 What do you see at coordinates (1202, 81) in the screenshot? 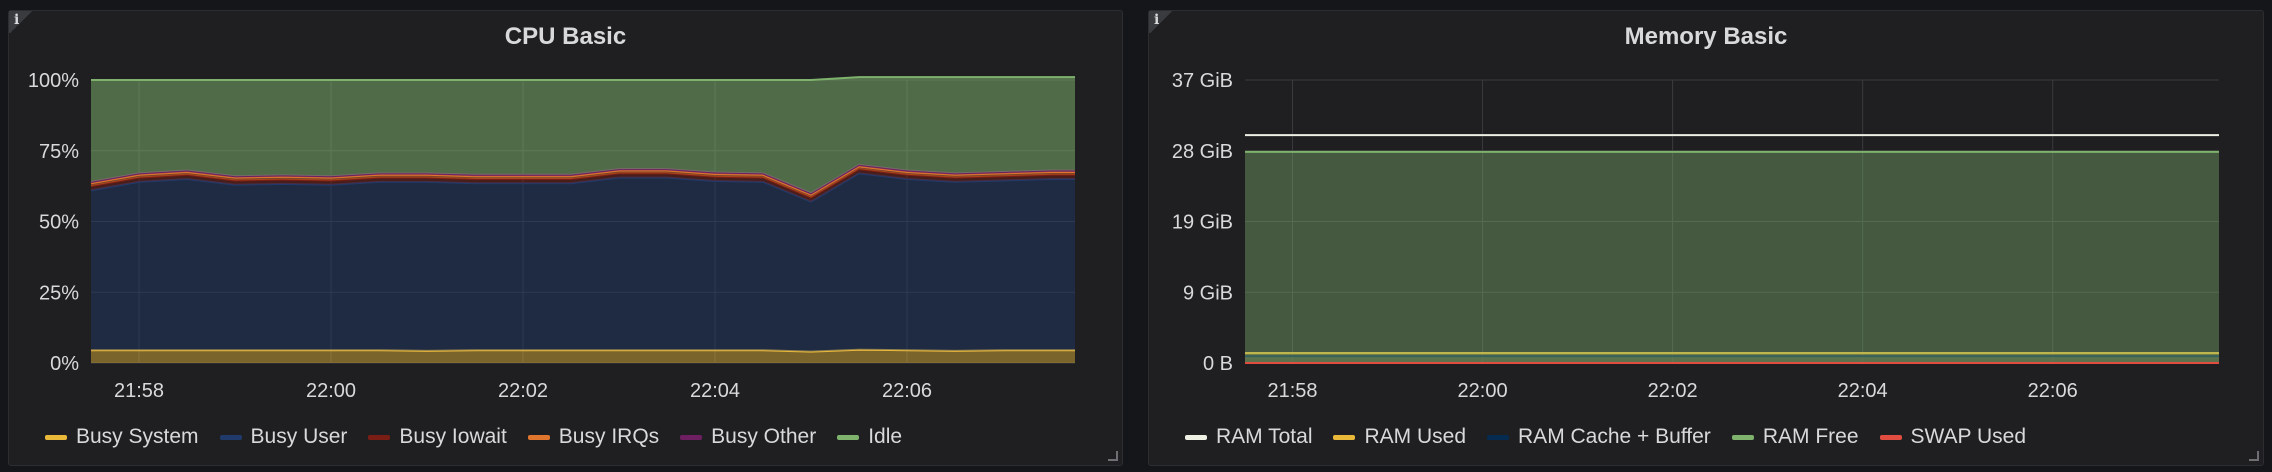
I see `y-tick-label: 37 GiB` at bounding box center [1202, 81].